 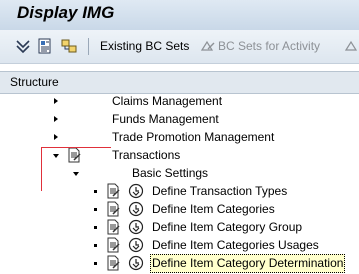 I want to click on application-toolbar: Existing BC Sets BC Sets for Activity, so click(x=179, y=47).